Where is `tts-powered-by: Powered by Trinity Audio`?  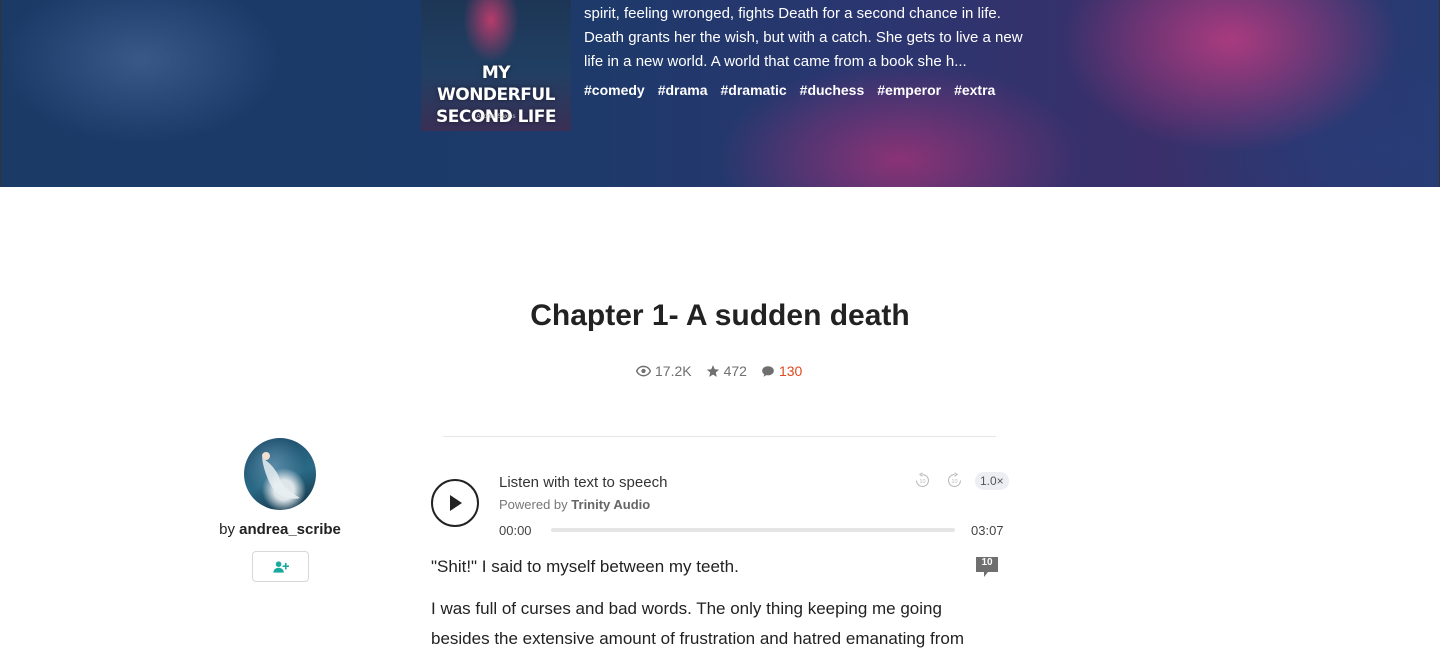 tts-powered-by: Powered by Trinity Audio is located at coordinates (574, 505).